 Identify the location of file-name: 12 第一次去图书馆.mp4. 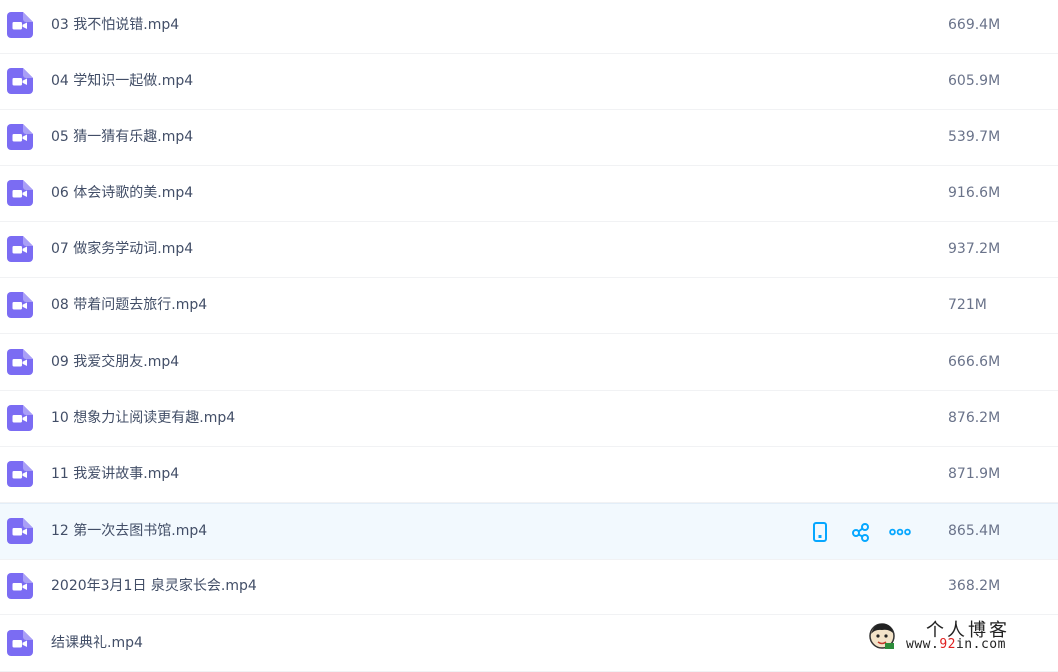
(129, 531).